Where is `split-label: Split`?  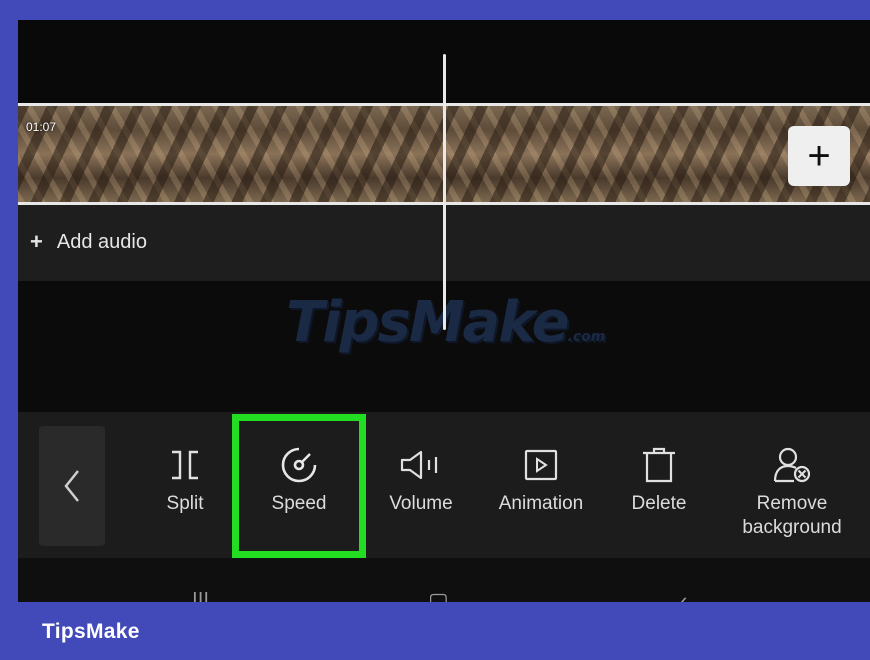
split-label: Split is located at coordinates (185, 503).